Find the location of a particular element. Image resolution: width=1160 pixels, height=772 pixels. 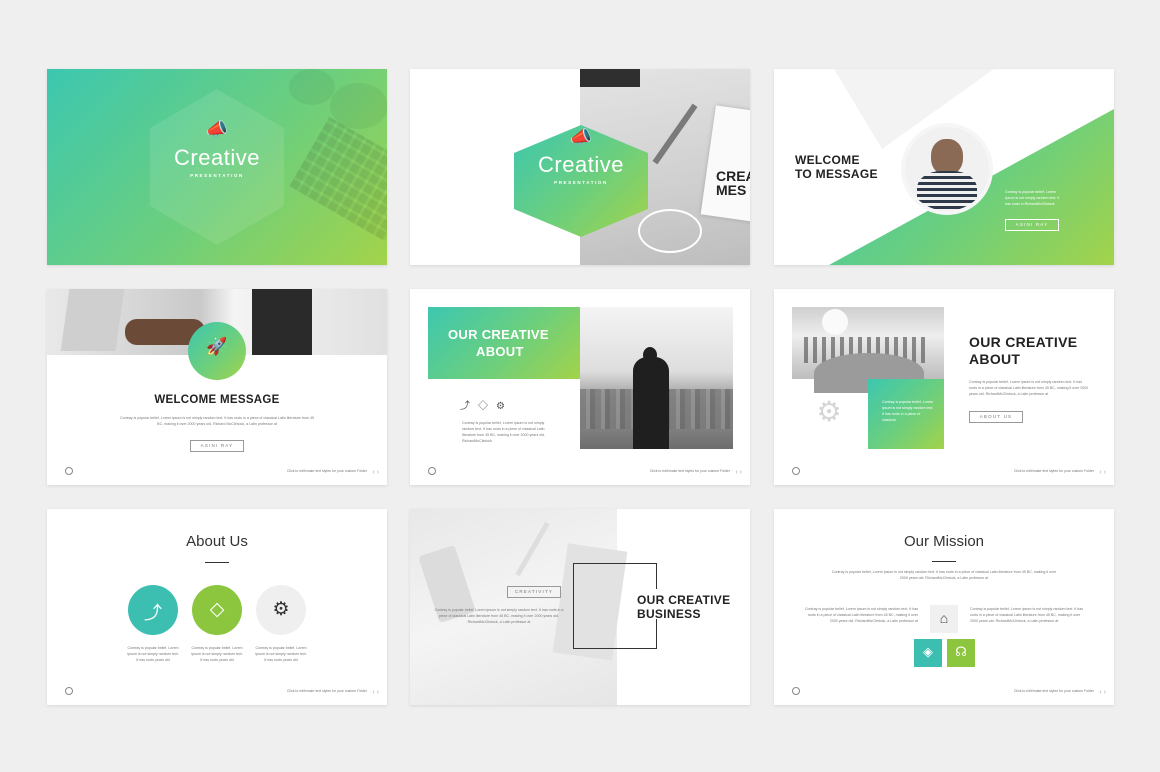

phone-shape is located at coordinates (610, 78).